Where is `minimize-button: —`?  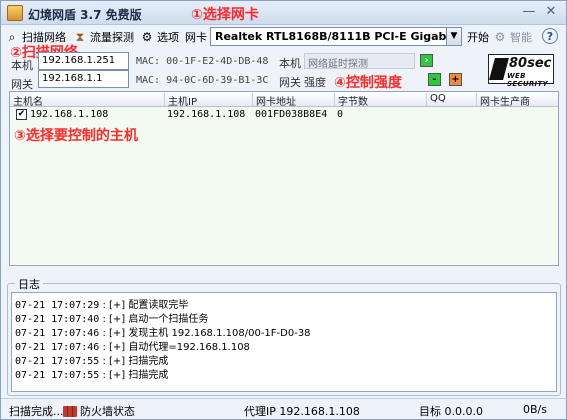
minimize-button: — is located at coordinates (529, 12).